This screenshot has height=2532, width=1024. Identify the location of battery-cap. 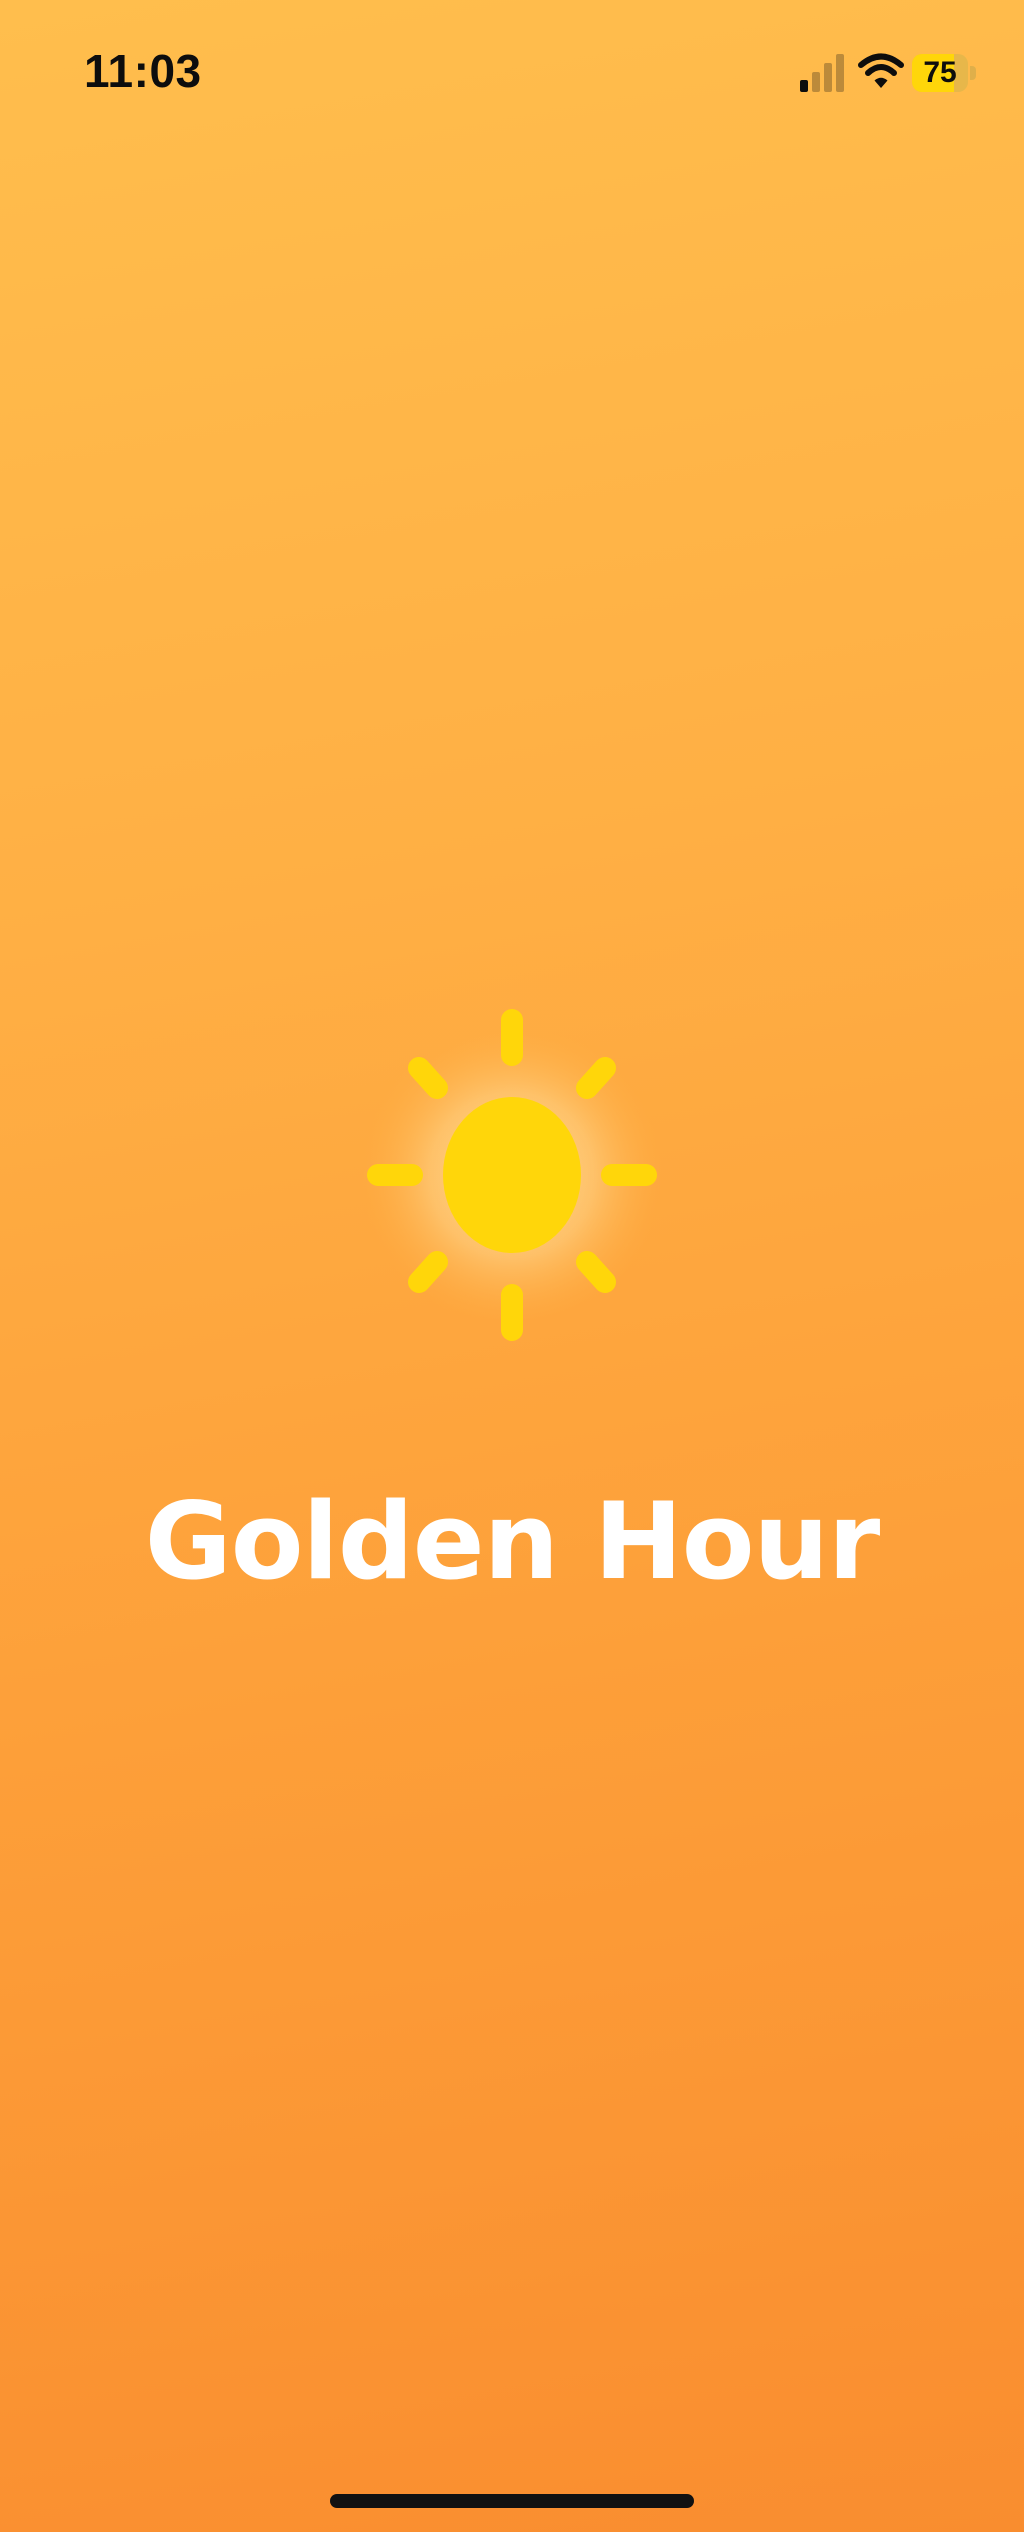
(973, 73).